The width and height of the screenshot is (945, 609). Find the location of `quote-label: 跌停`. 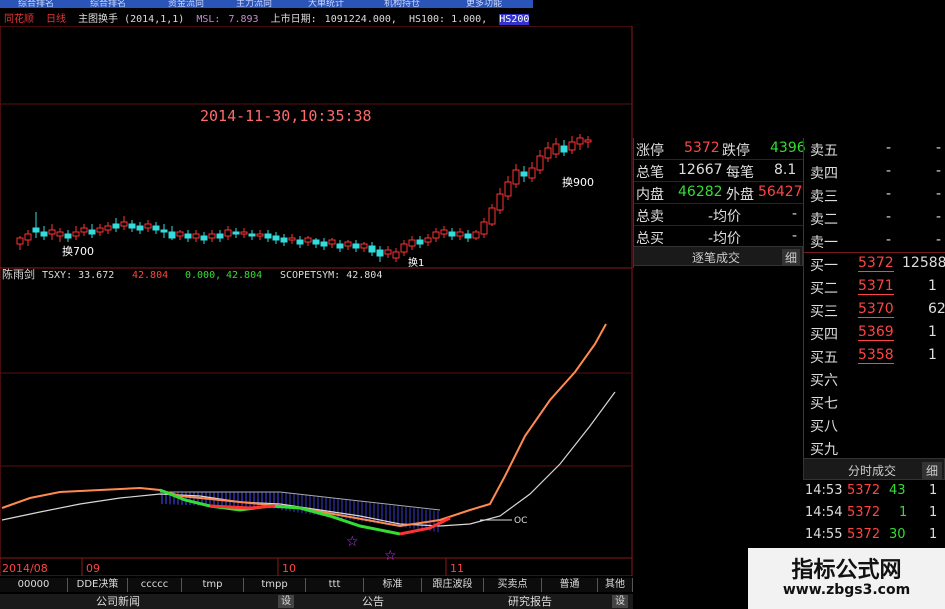

quote-label: 跌停 is located at coordinates (736, 151).